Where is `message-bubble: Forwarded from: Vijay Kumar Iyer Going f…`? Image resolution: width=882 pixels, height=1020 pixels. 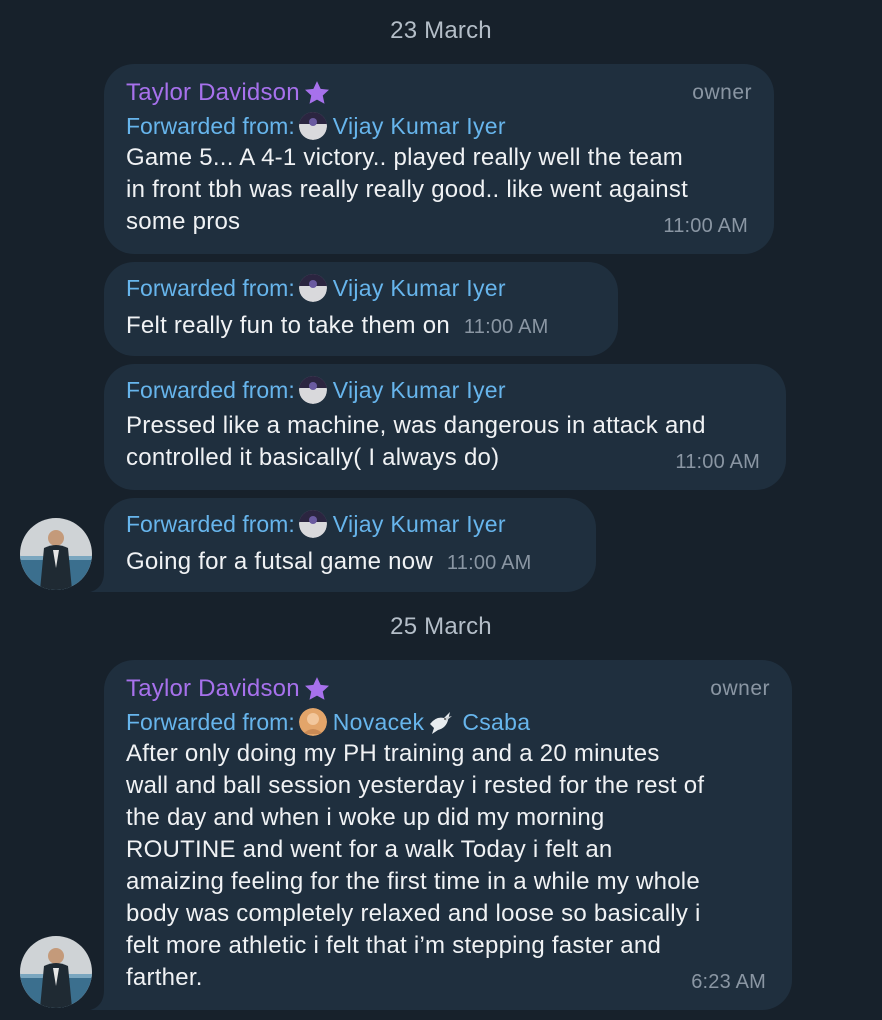 message-bubble: Forwarded from: Vijay Kumar Iyer Going f… is located at coordinates (343, 545).